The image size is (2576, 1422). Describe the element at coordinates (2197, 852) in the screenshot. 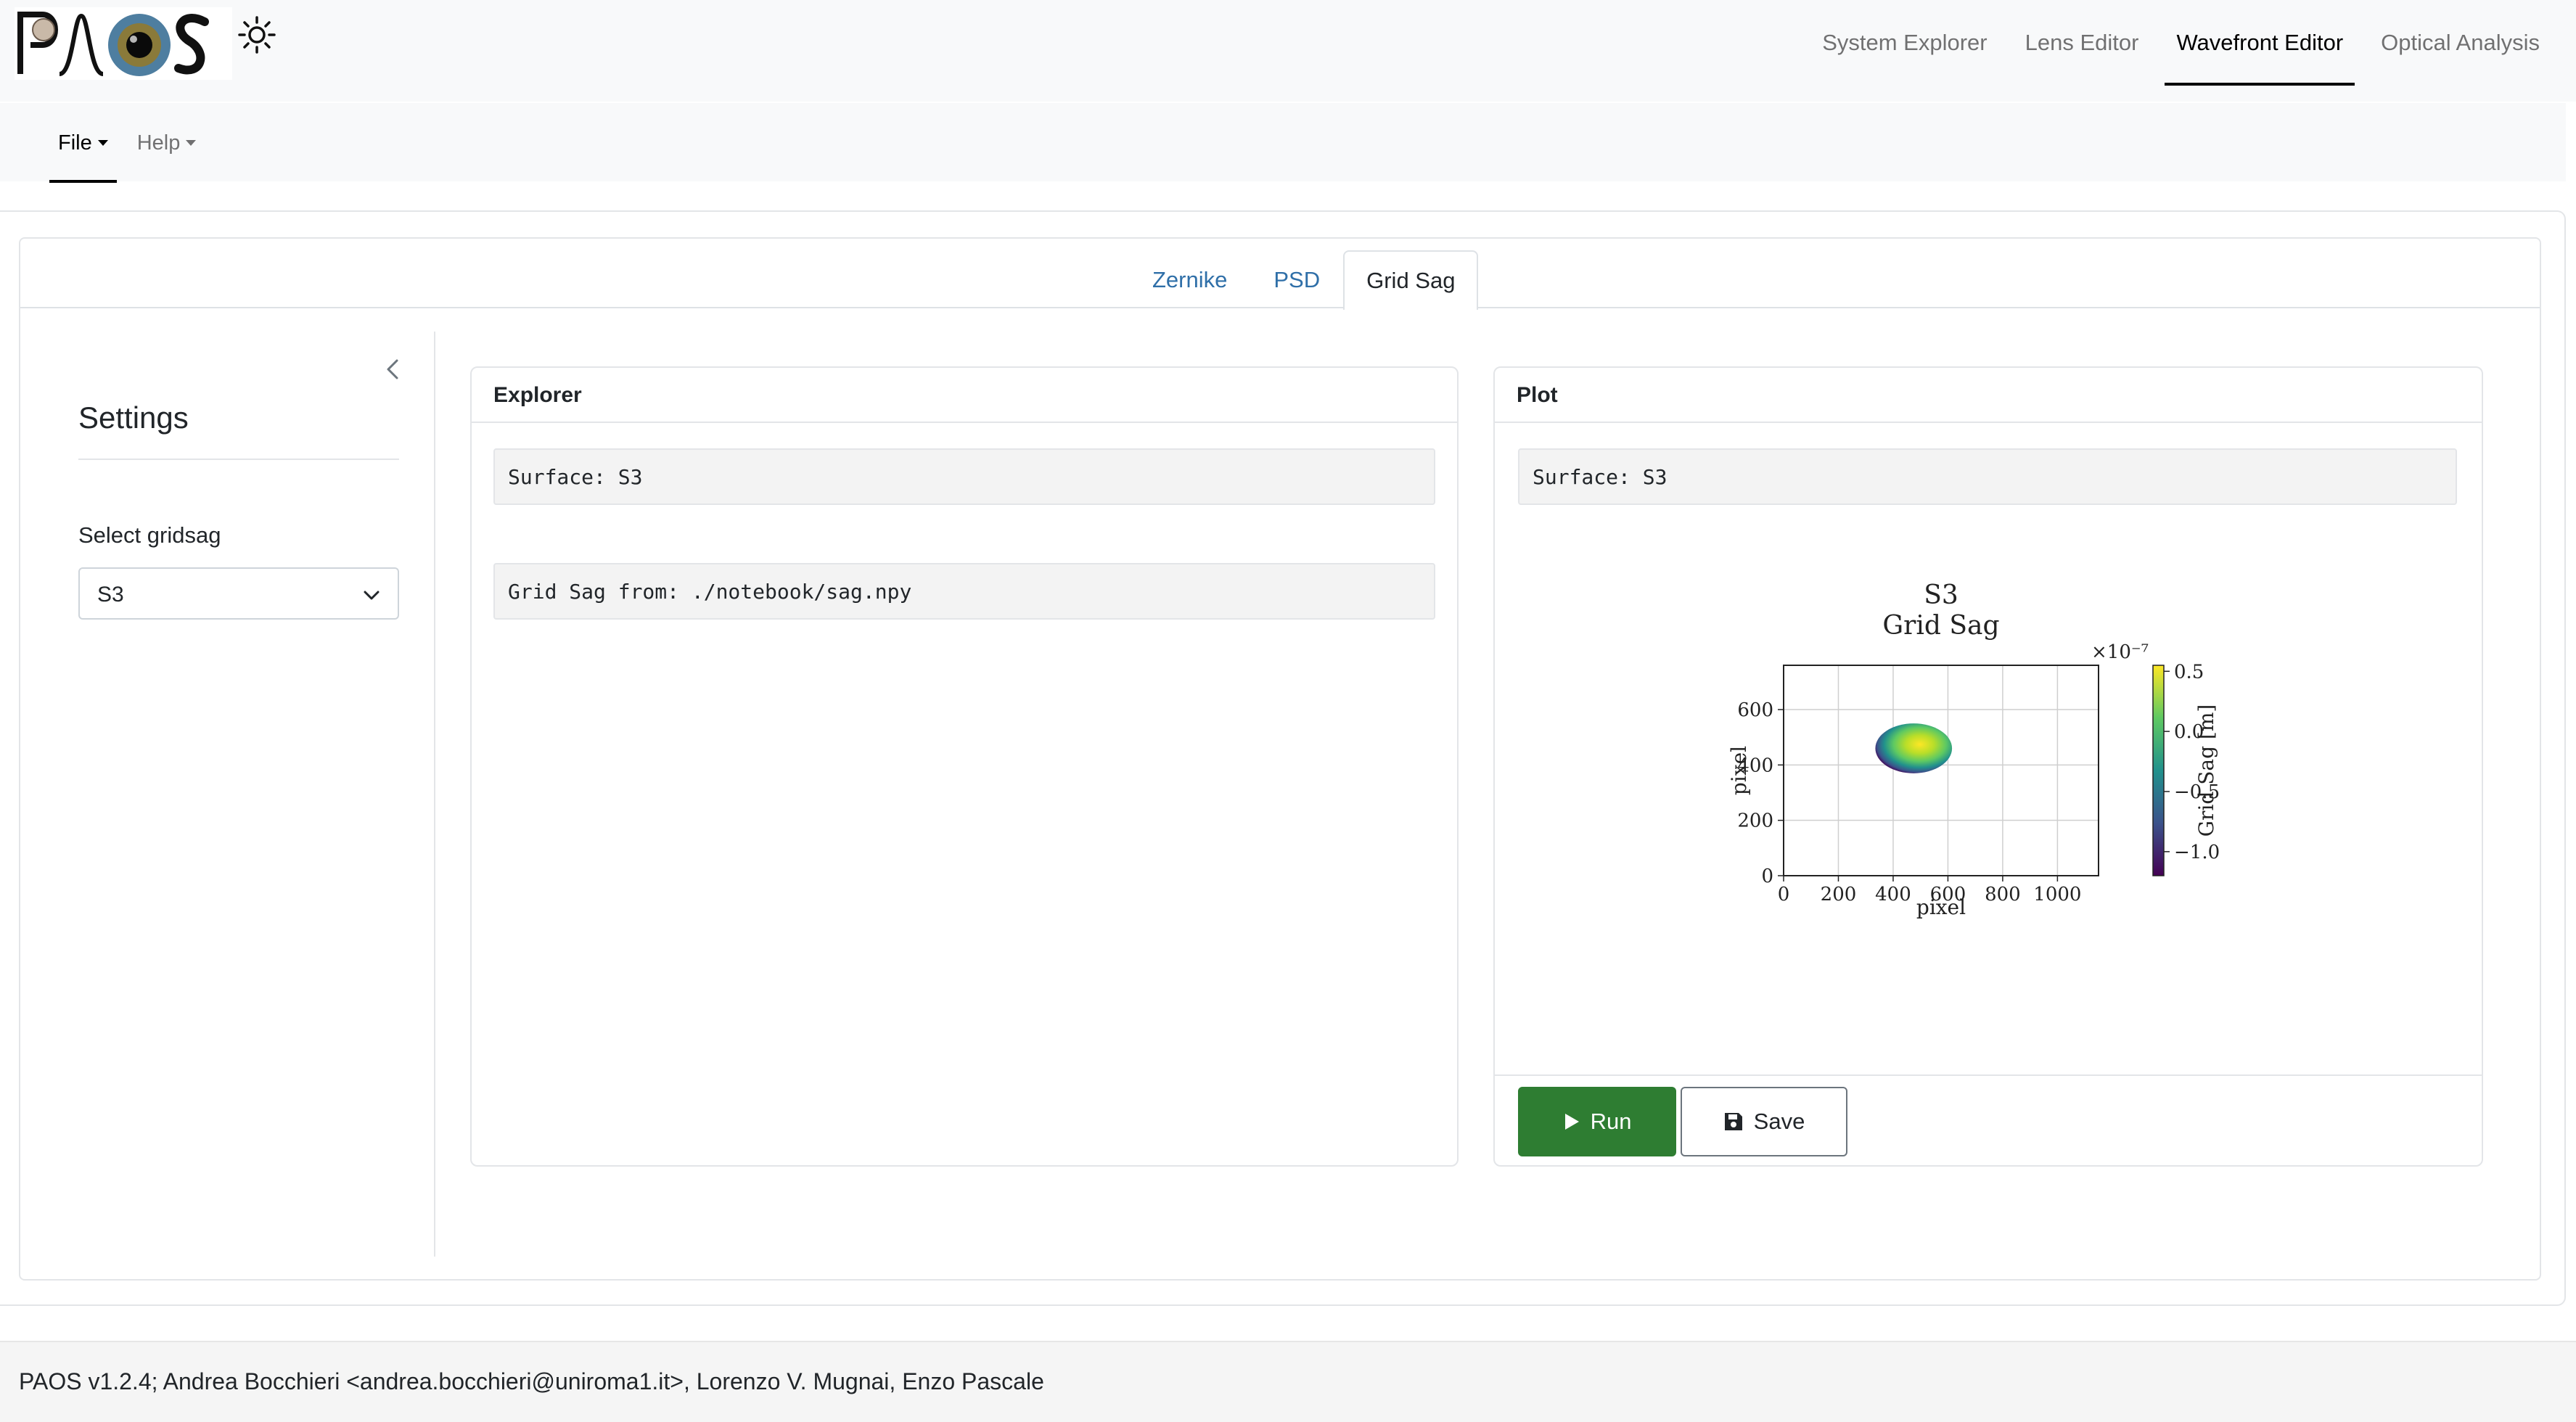

I see `colorbar-tick-label: −1.0` at that location.